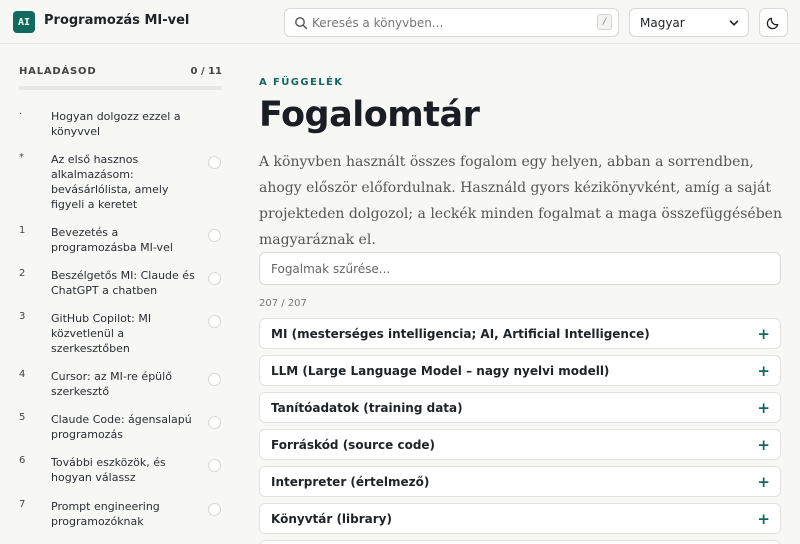  I want to click on moon-icon, so click(772, 23).